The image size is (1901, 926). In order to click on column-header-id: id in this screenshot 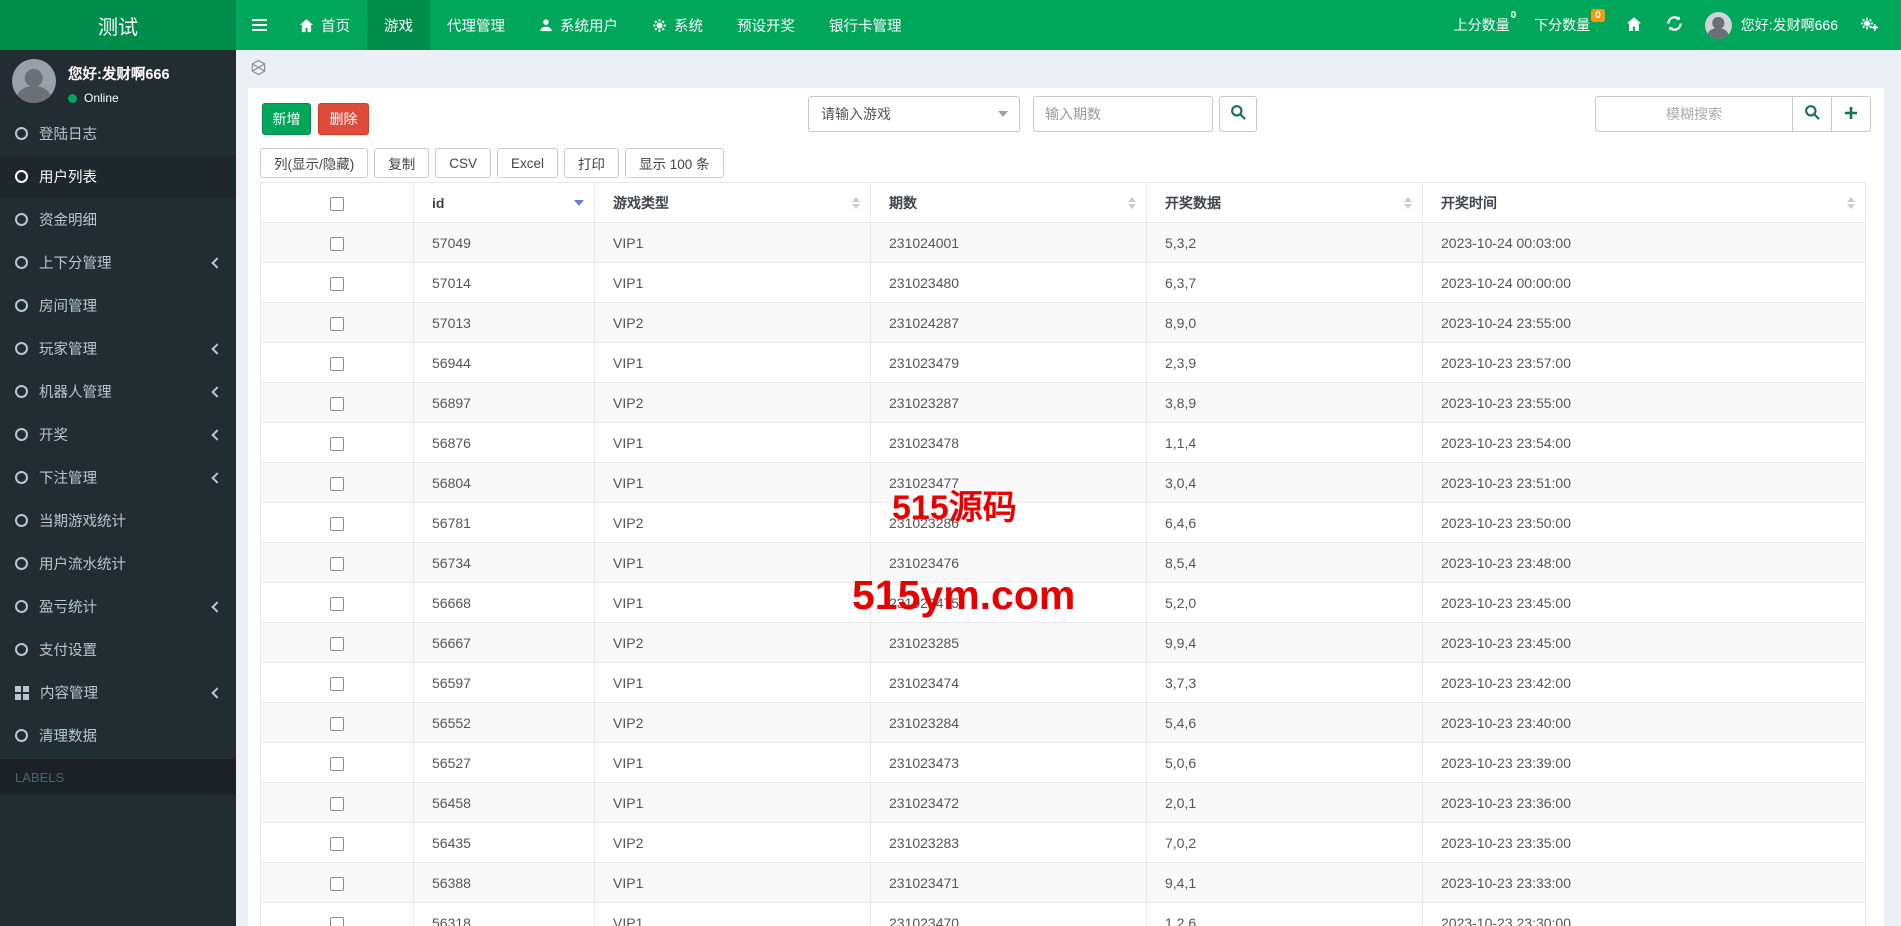, I will do `click(504, 202)`.